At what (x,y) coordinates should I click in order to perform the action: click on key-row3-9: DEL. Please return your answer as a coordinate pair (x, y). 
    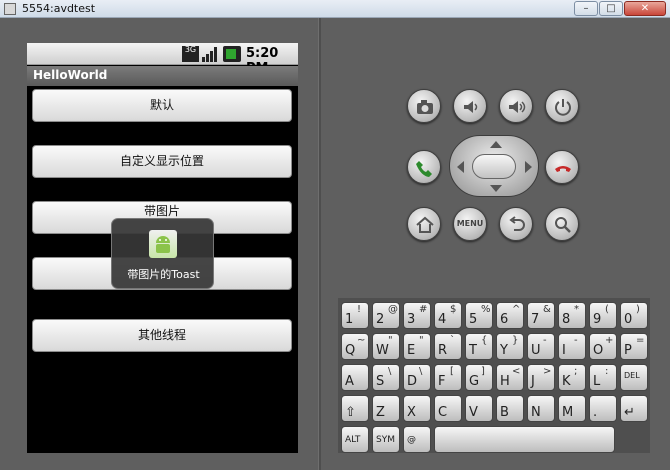
    Looking at the image, I should click on (634, 377).